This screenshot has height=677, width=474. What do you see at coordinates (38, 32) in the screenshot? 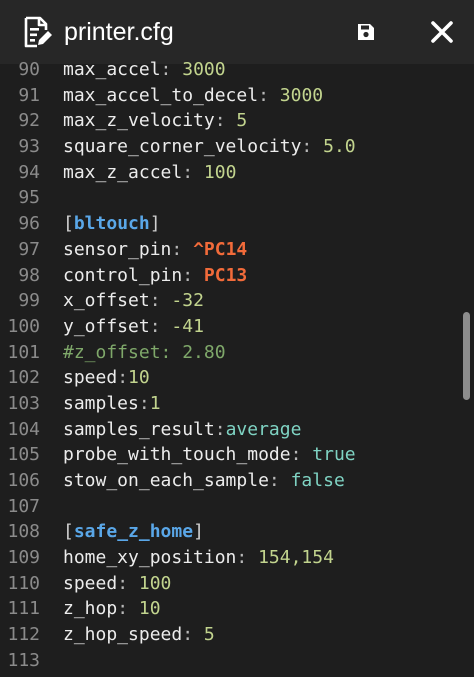
I see `edit-document-icon` at bounding box center [38, 32].